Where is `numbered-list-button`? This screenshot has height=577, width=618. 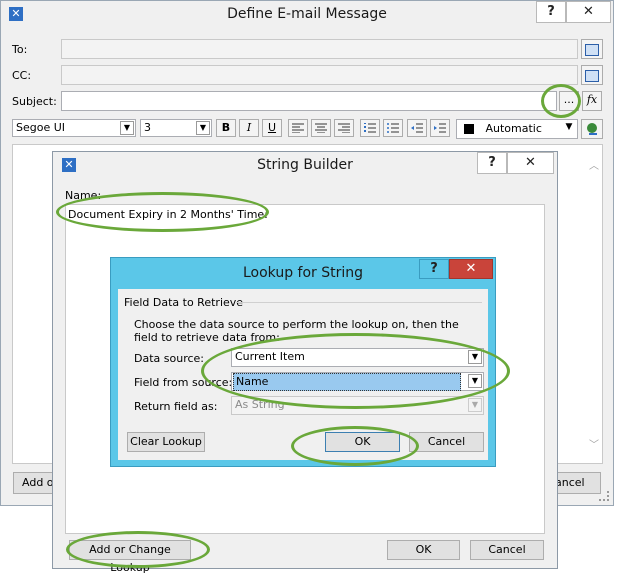
numbered-list-button is located at coordinates (370, 128).